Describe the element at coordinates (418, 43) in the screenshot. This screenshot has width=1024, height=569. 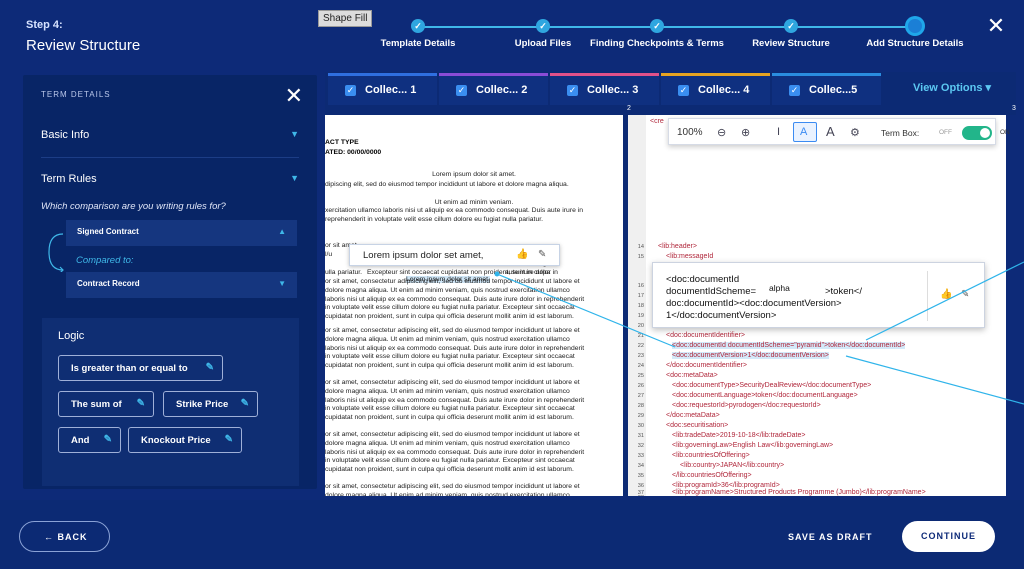
I see `step-label-text: Template Details` at that location.